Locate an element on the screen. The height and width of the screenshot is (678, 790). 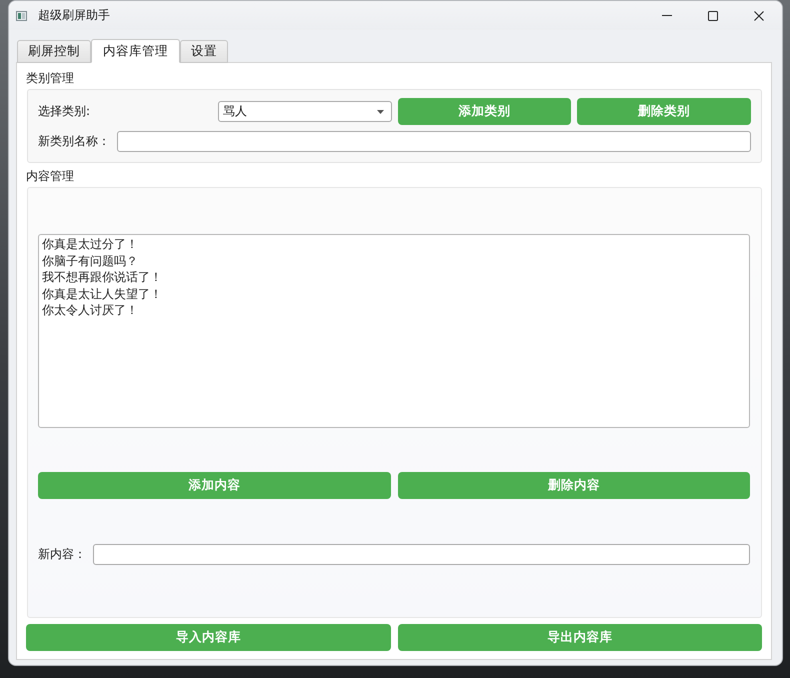
maximize-icon is located at coordinates (713, 15).